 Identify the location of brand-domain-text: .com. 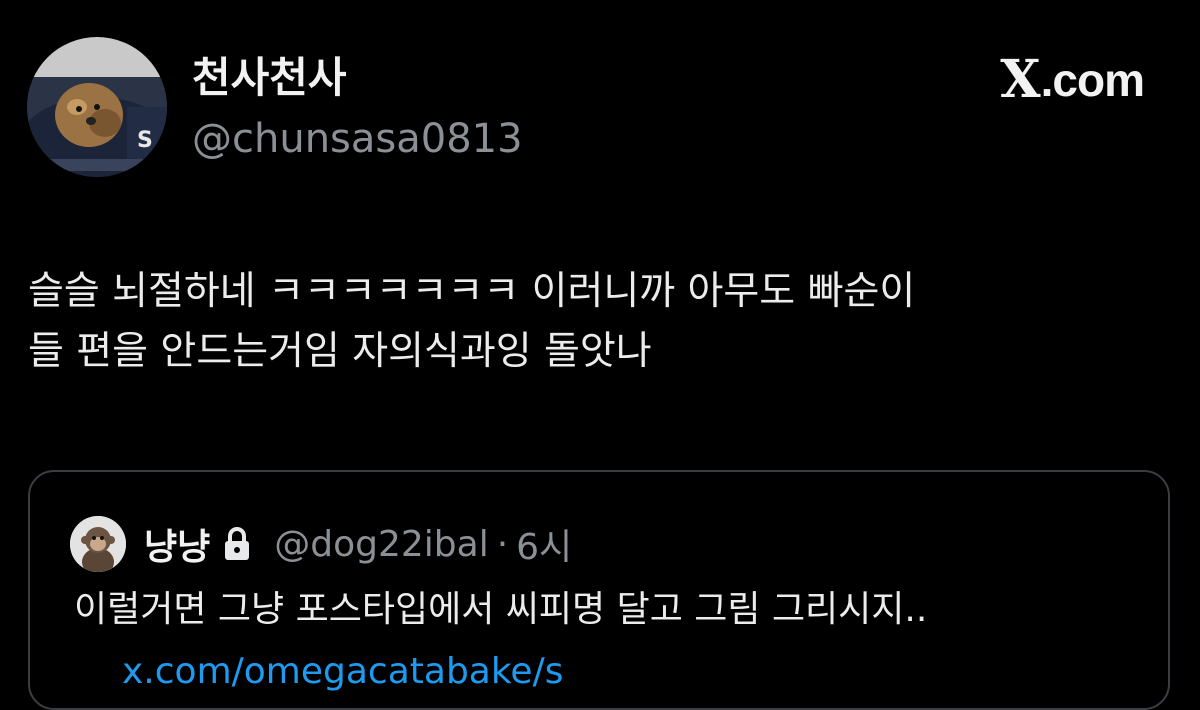
(1092, 80).